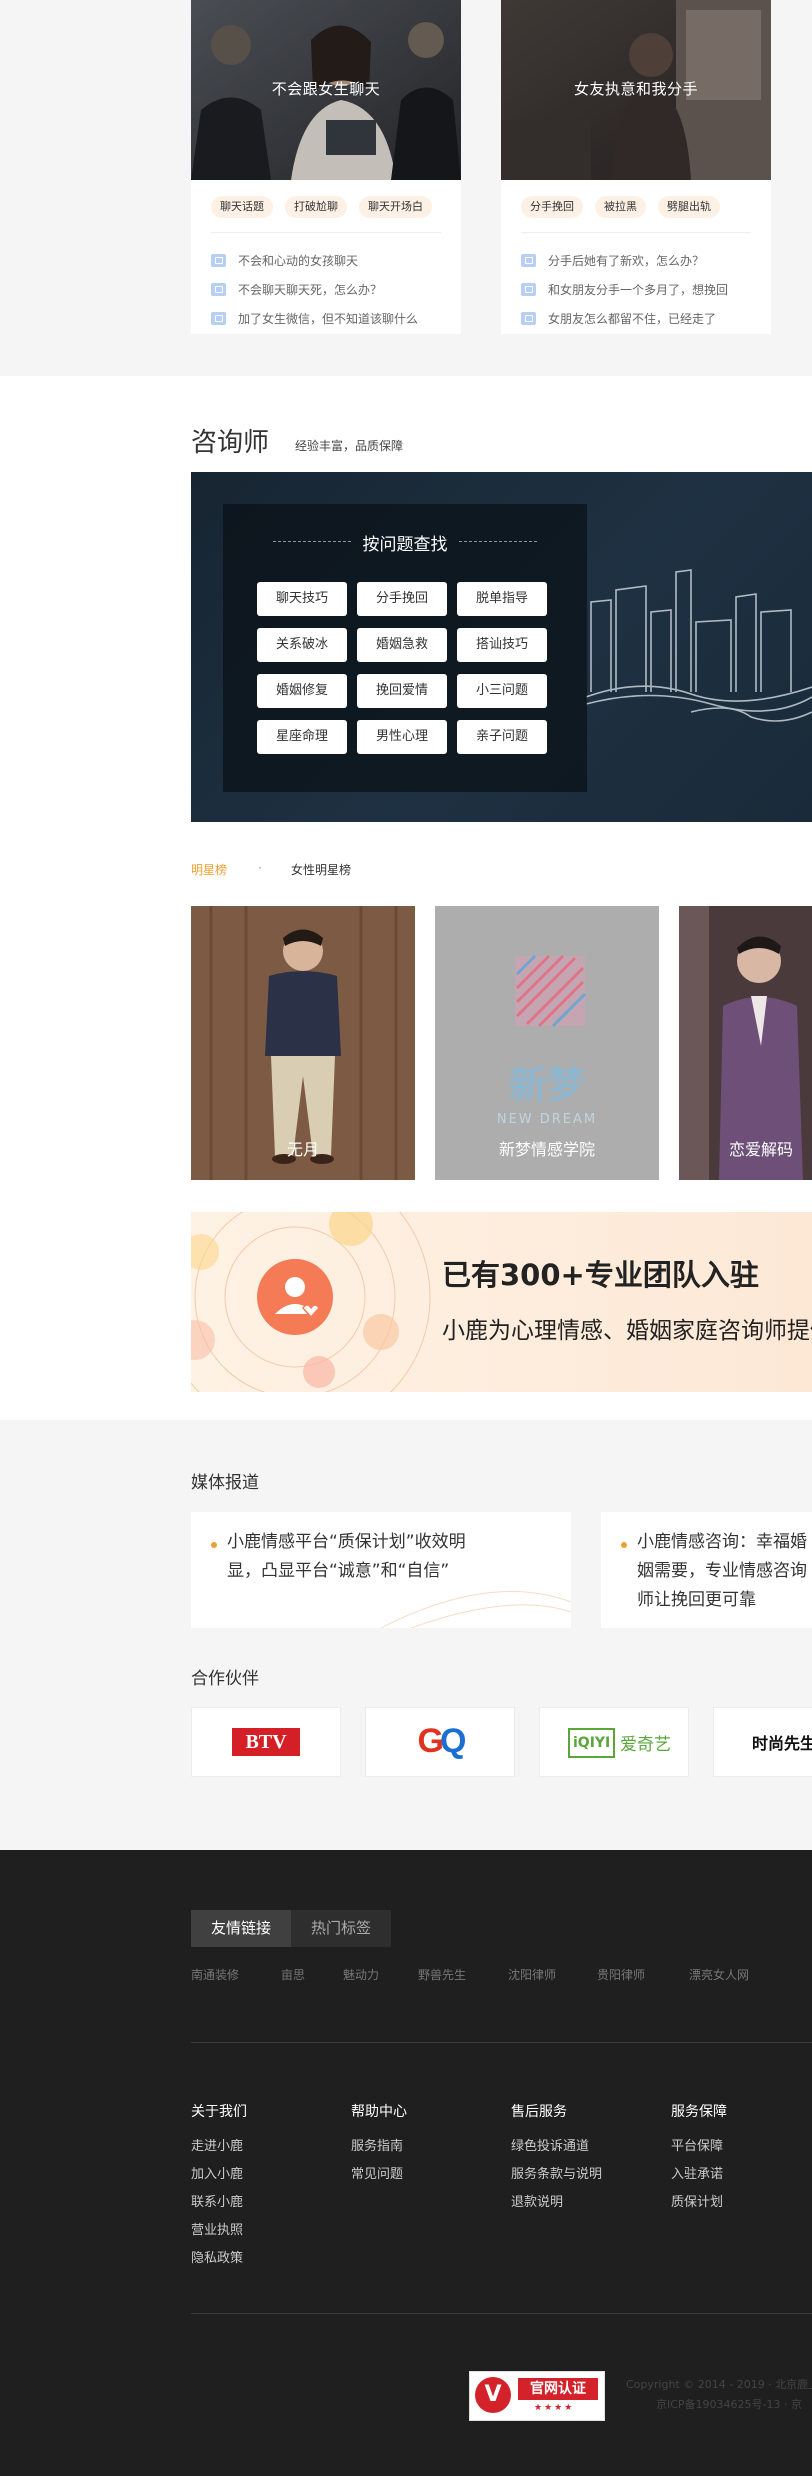 The image size is (812, 2476). Describe the element at coordinates (493, 2395) in the screenshot. I see `verified-v-icon: V` at that location.